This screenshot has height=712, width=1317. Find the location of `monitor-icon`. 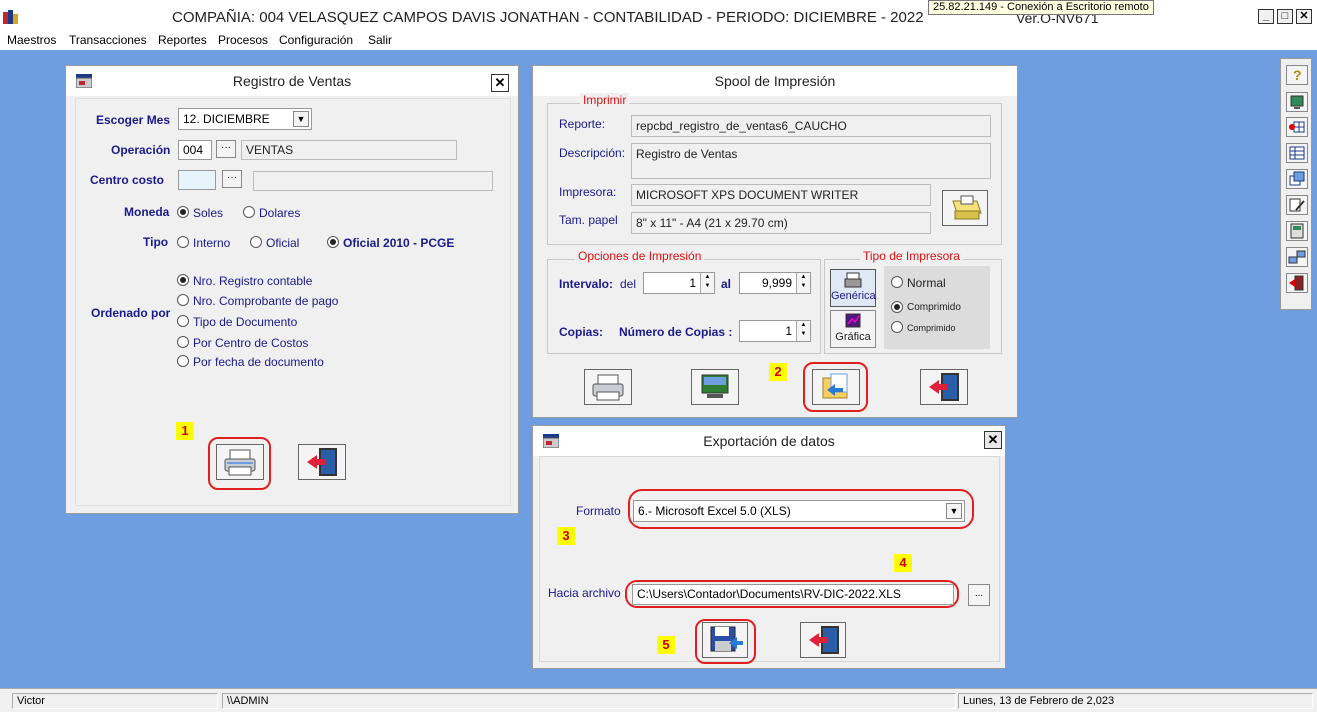

monitor-icon is located at coordinates (1297, 102).